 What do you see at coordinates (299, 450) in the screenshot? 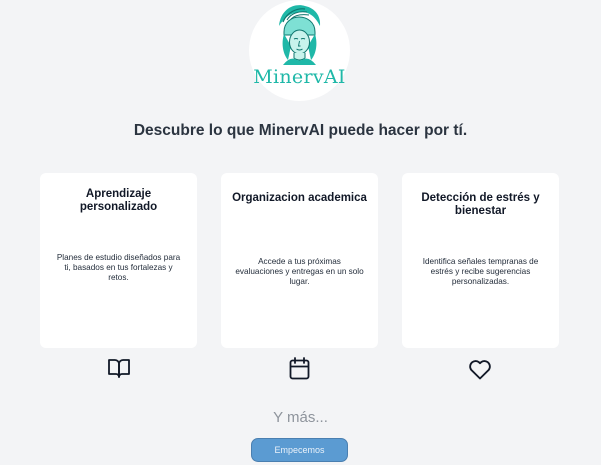
I see `start-button: Empecemos` at bounding box center [299, 450].